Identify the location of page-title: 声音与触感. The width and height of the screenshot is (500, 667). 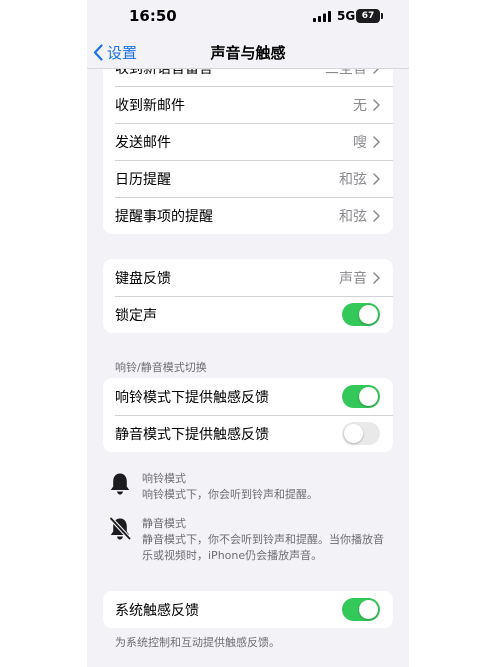
(248, 53).